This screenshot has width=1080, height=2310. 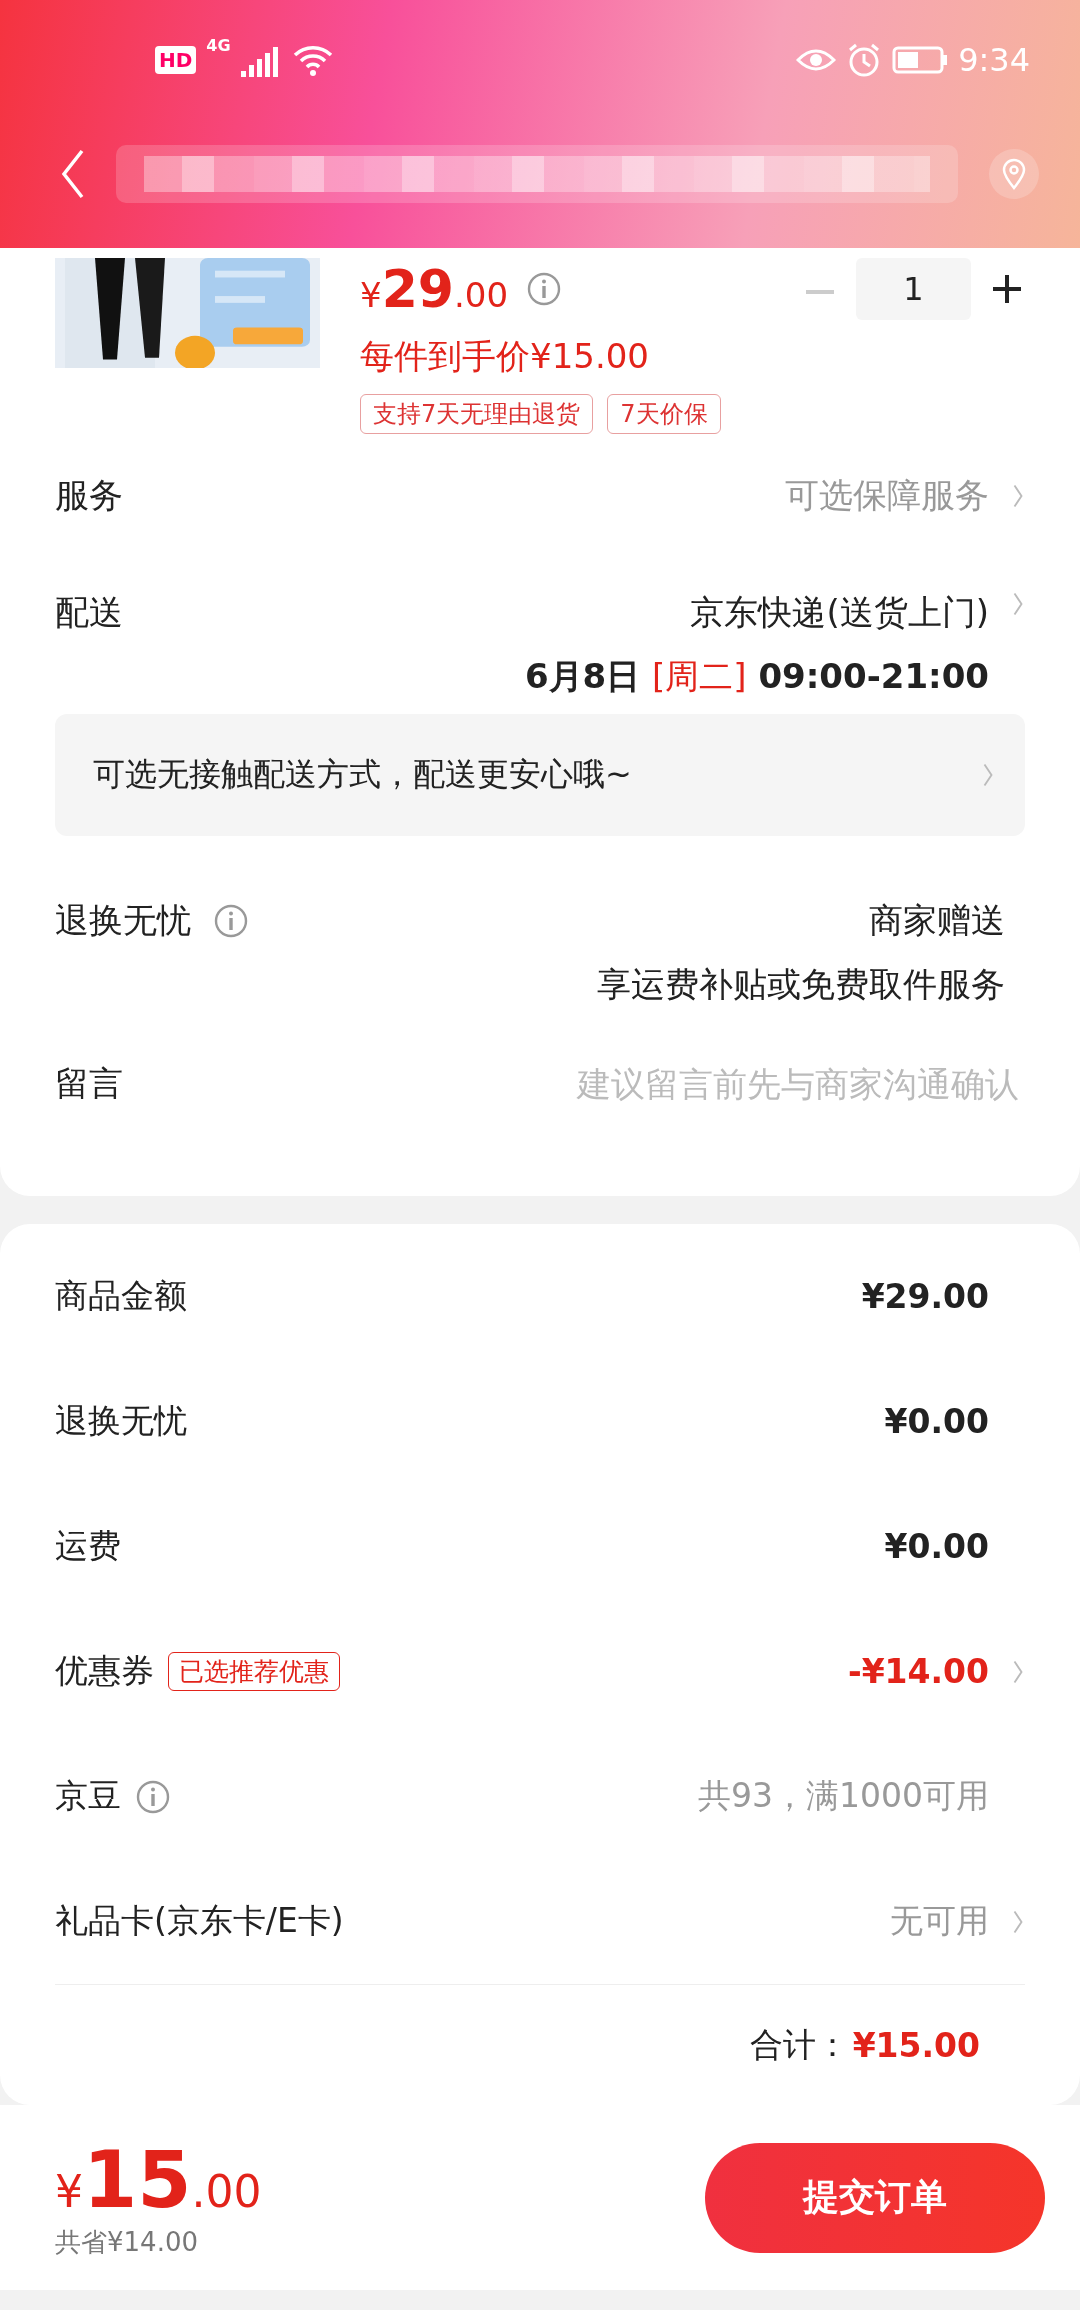 I want to click on row-label: 礼品卡(京东卡/E卡), so click(x=199, y=1921).